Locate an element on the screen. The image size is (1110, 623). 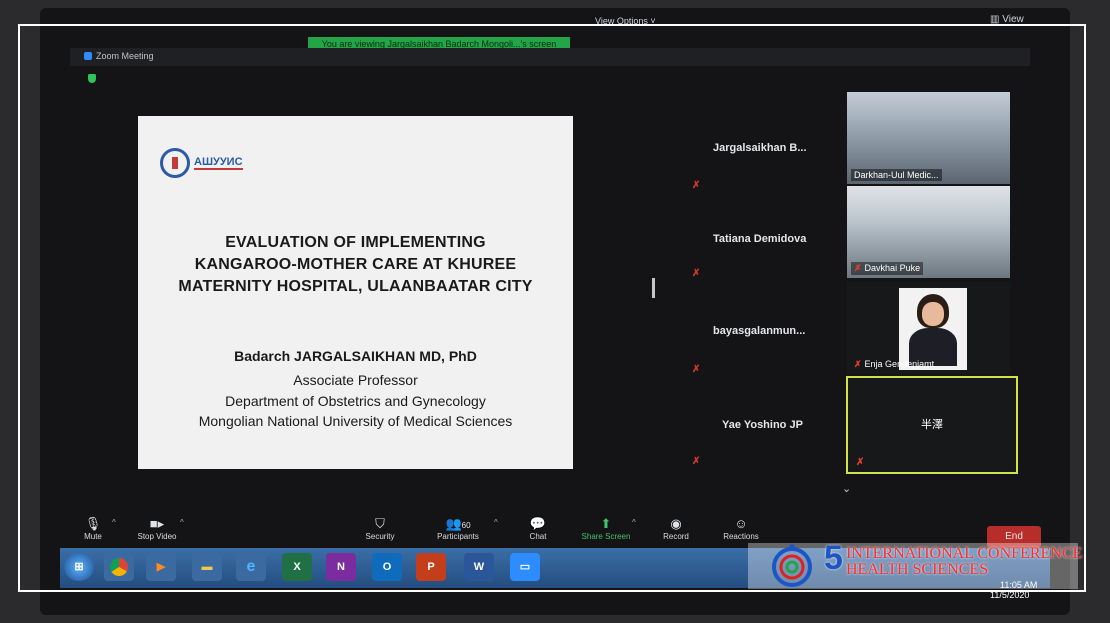
slide-title-line: MATERNITY HOSPITAL, ULAANBAATAR CITY is located at coordinates (355, 286).